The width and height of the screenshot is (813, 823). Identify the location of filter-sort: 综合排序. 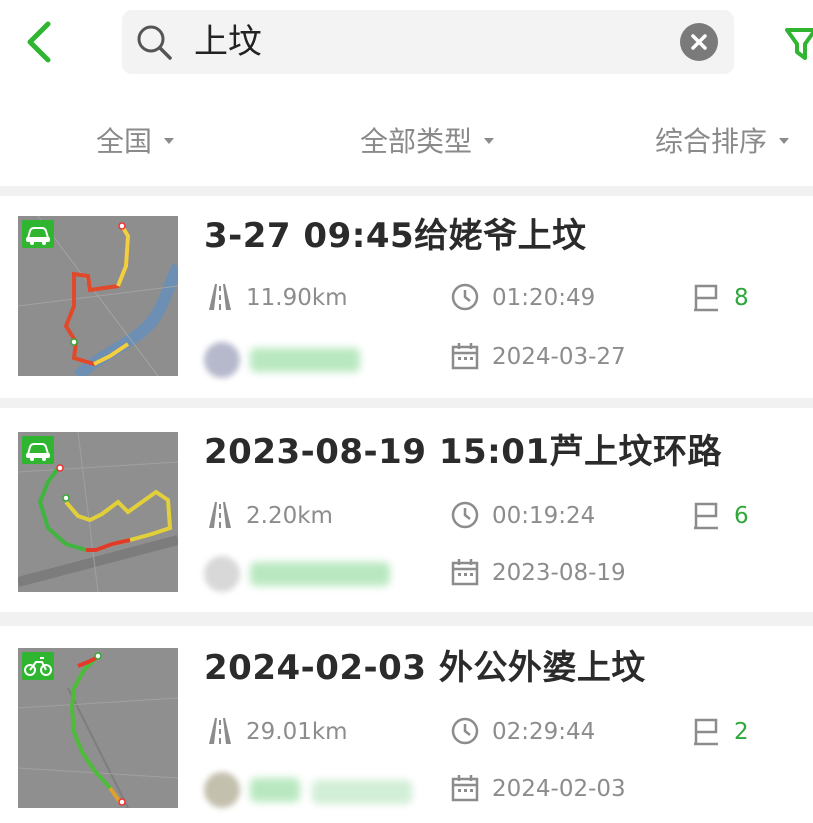
(722, 142).